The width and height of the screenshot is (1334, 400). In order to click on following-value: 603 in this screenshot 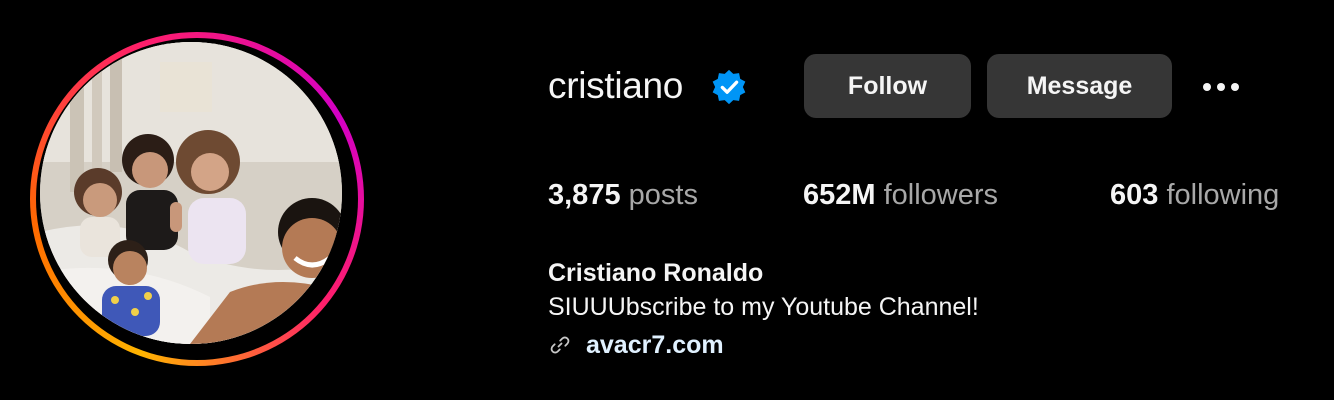, I will do `click(1134, 195)`.